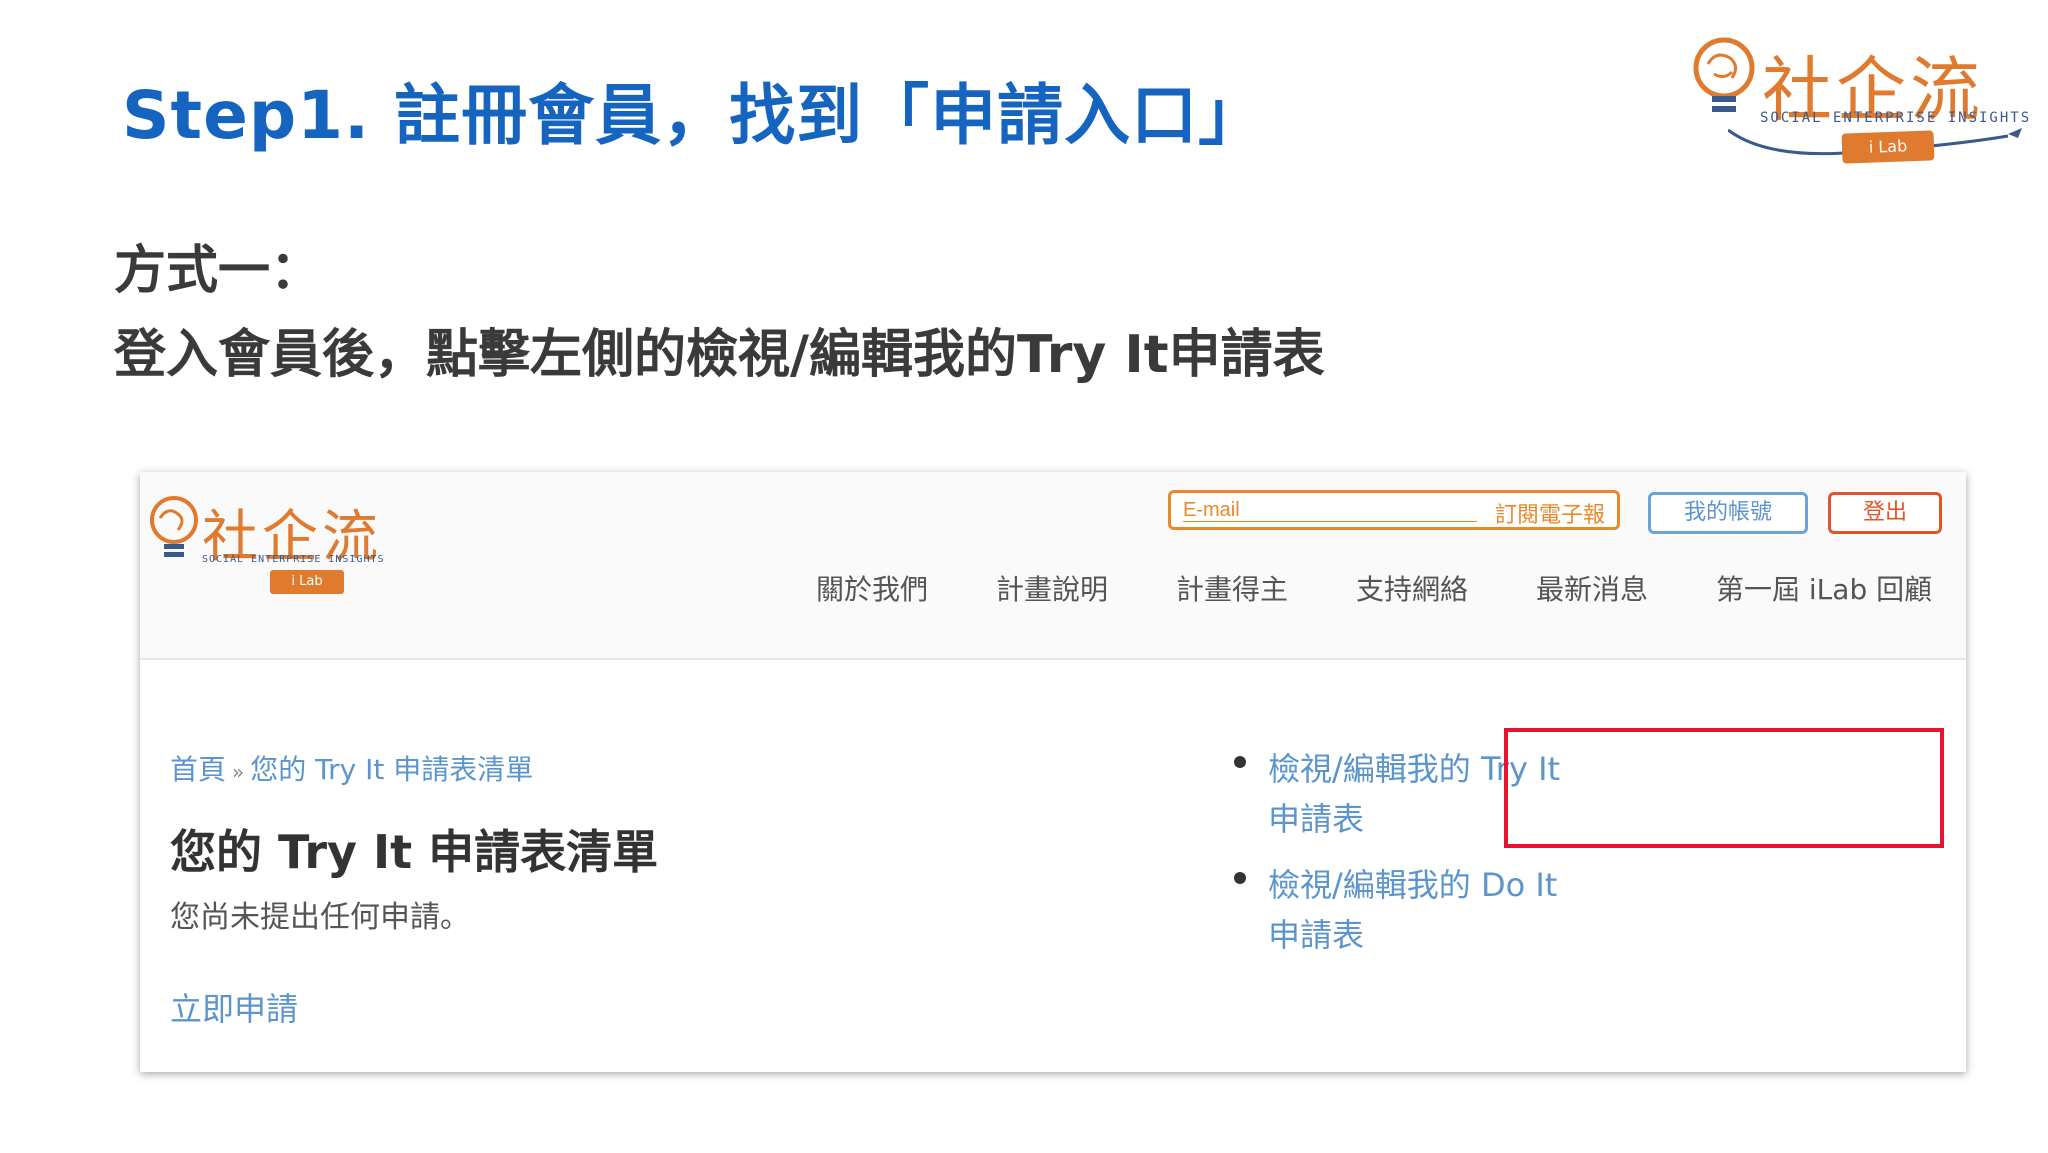 The image size is (2048, 1153). What do you see at coordinates (198, 769) in the screenshot?
I see `breadcrumb-home: 首頁` at bounding box center [198, 769].